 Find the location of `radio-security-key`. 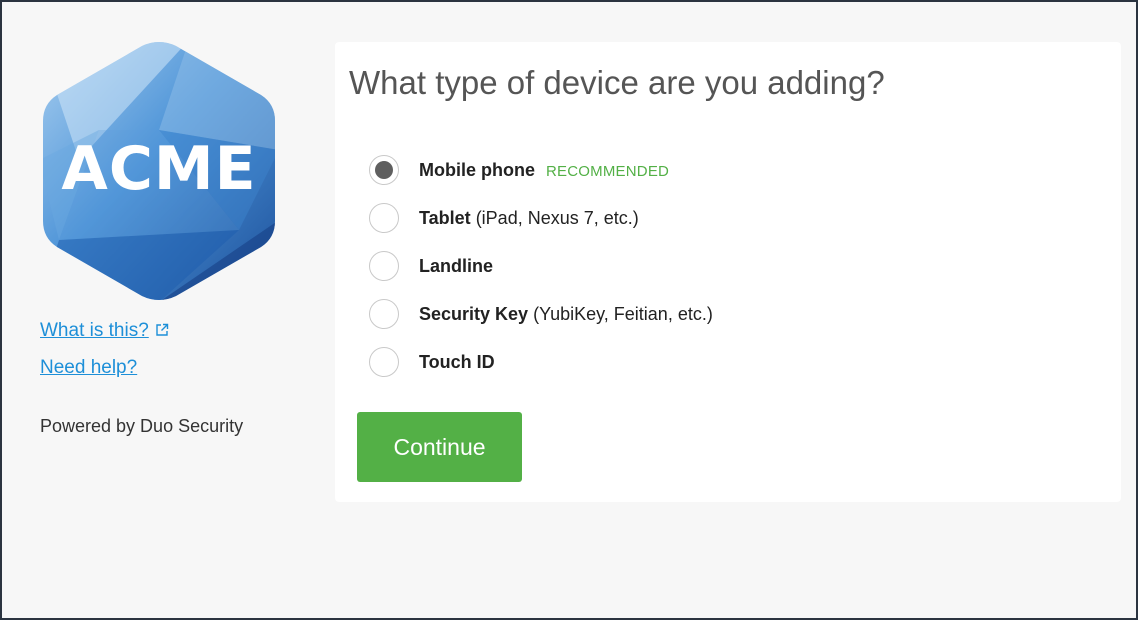

radio-security-key is located at coordinates (384, 314).